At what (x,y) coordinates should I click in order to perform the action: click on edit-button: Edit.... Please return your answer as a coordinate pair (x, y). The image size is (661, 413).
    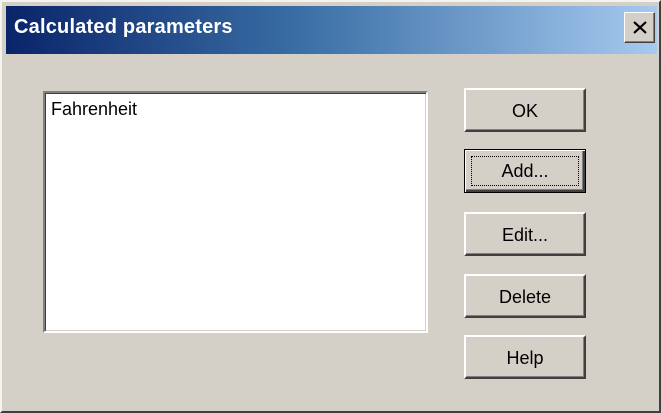
    Looking at the image, I should click on (525, 234).